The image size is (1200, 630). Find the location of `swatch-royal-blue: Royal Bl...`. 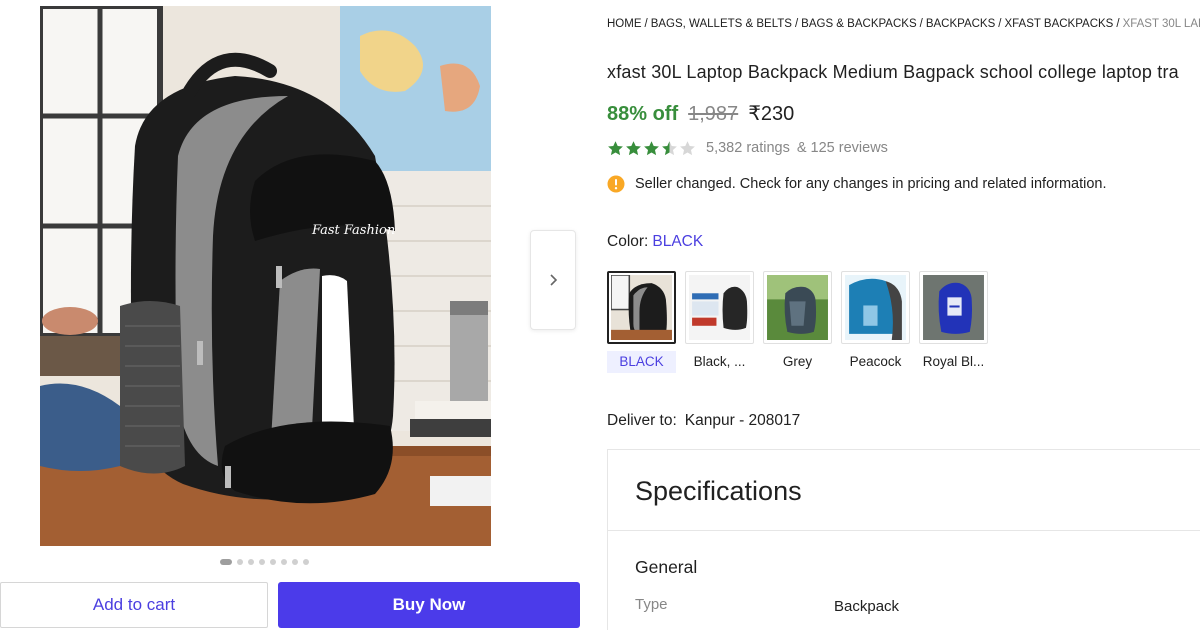

swatch-royal-blue: Royal Bl... is located at coordinates (953, 322).